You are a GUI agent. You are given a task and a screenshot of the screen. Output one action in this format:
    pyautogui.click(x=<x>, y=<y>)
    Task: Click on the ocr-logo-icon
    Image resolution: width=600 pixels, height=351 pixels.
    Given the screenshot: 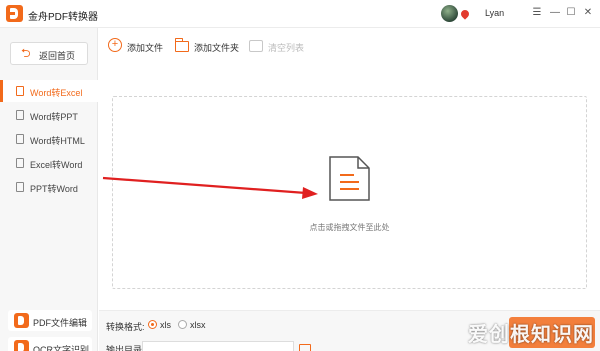 What is the action you would take?
    pyautogui.click(x=21, y=345)
    